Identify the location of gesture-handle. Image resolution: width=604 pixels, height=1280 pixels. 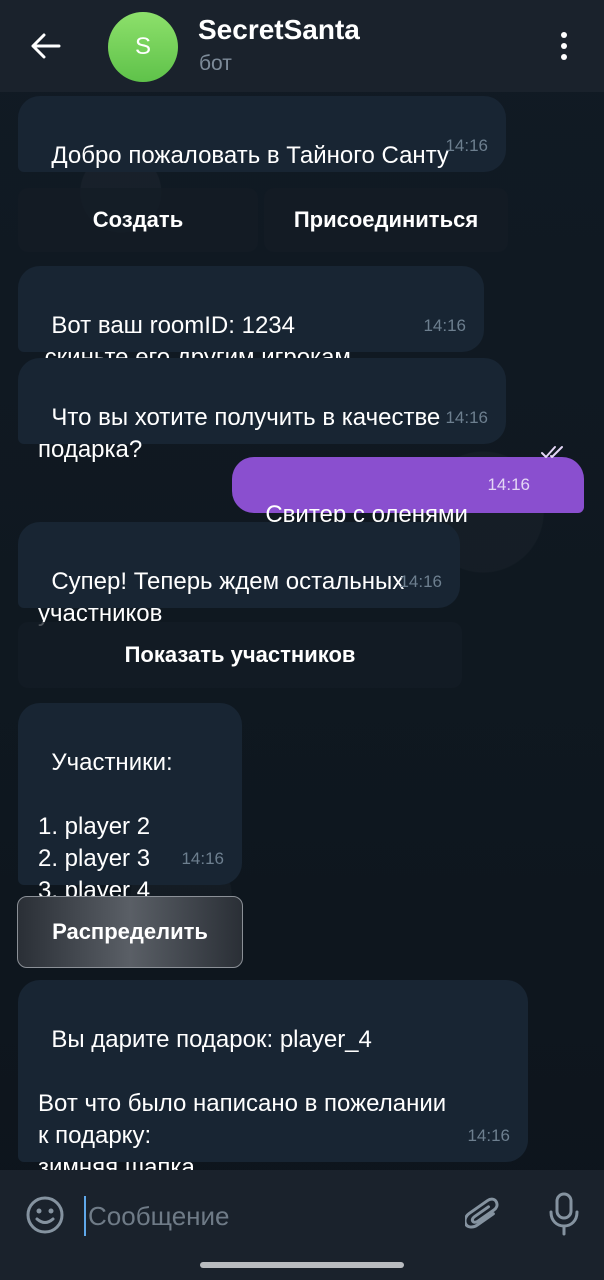
(302, 1265).